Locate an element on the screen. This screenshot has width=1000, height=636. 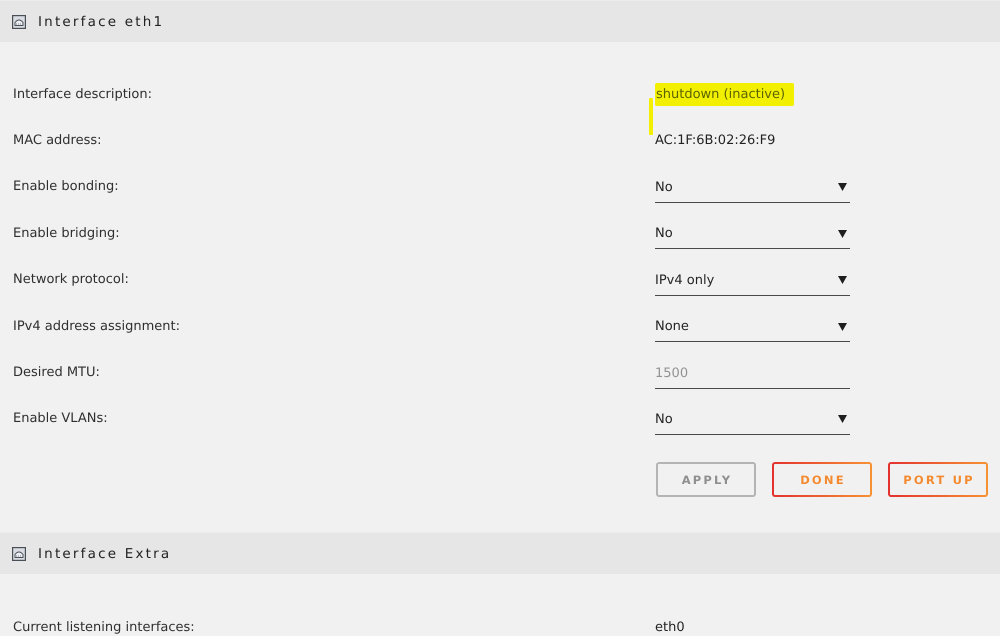
dropdown-field: IPv4 only is located at coordinates (752, 280).